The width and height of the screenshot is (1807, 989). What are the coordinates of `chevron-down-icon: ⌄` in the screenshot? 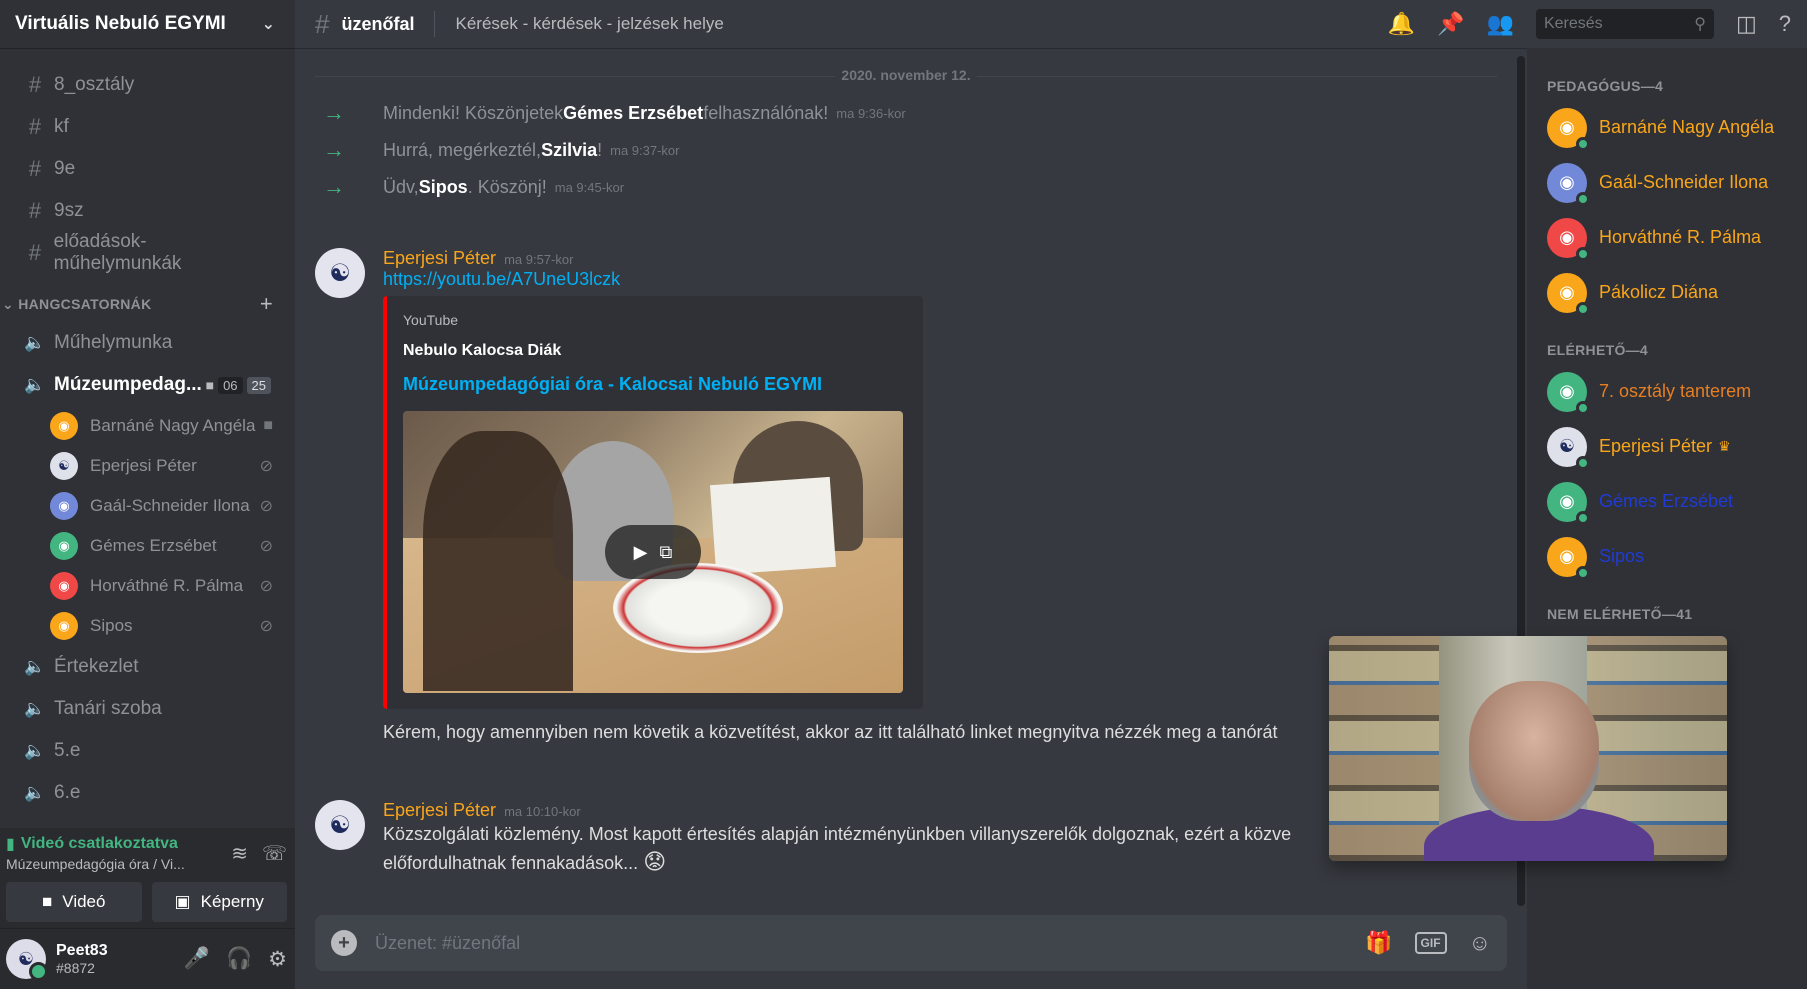 It's located at (268, 24).